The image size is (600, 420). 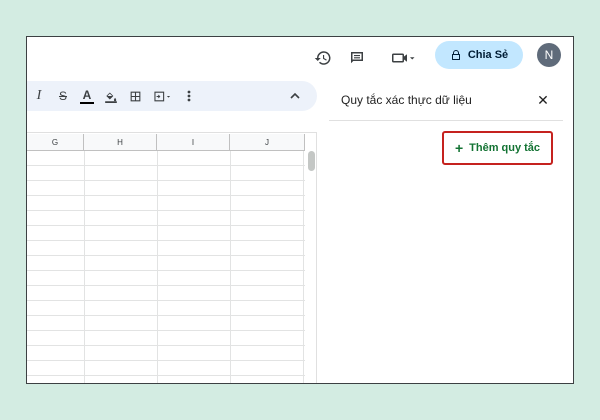 I want to click on column-header-j: J, so click(x=267, y=142).